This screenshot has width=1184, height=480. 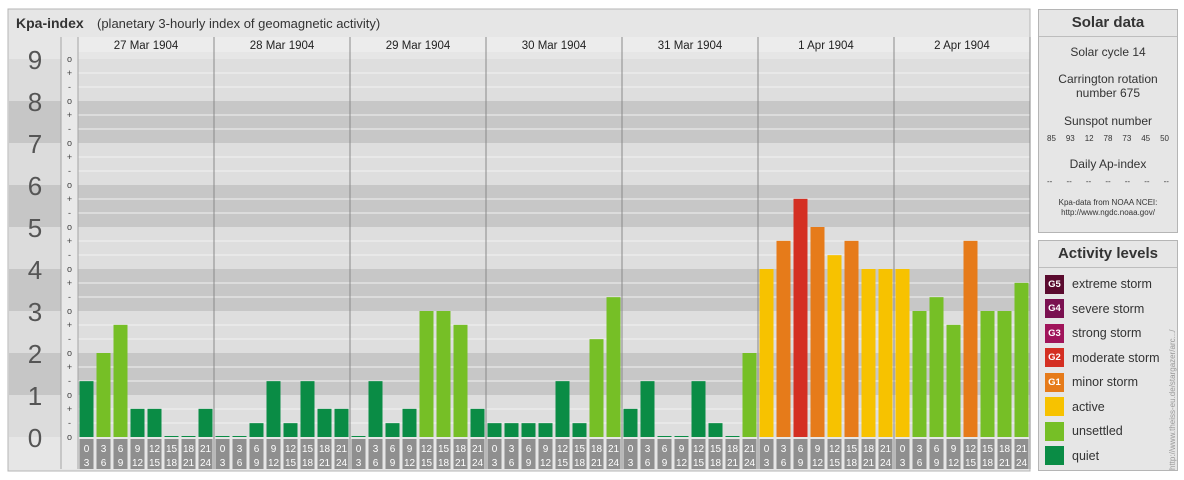 I want to click on y-axis: 0 1 2 3 4 5 6 7 8 9 o - + o - + o - + o - + o - + o - + o - + o - + o - + o, so click(x=44, y=253).